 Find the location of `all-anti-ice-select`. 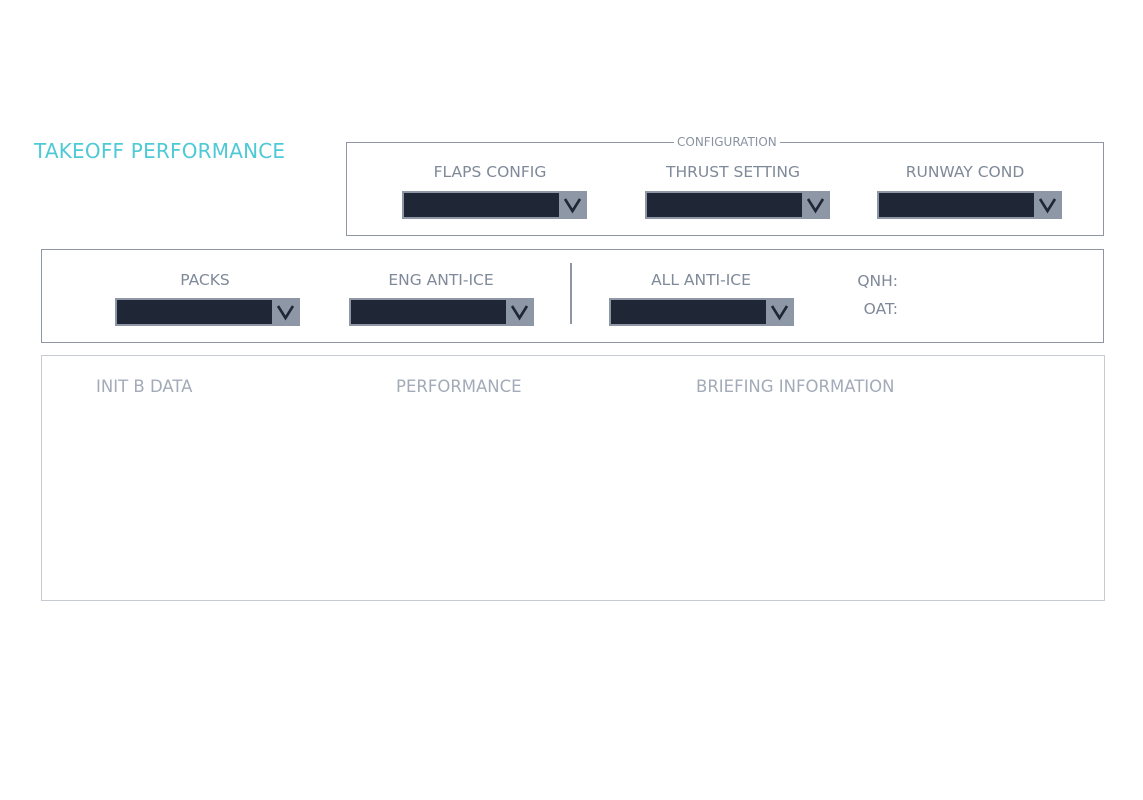

all-anti-ice-select is located at coordinates (701, 312).